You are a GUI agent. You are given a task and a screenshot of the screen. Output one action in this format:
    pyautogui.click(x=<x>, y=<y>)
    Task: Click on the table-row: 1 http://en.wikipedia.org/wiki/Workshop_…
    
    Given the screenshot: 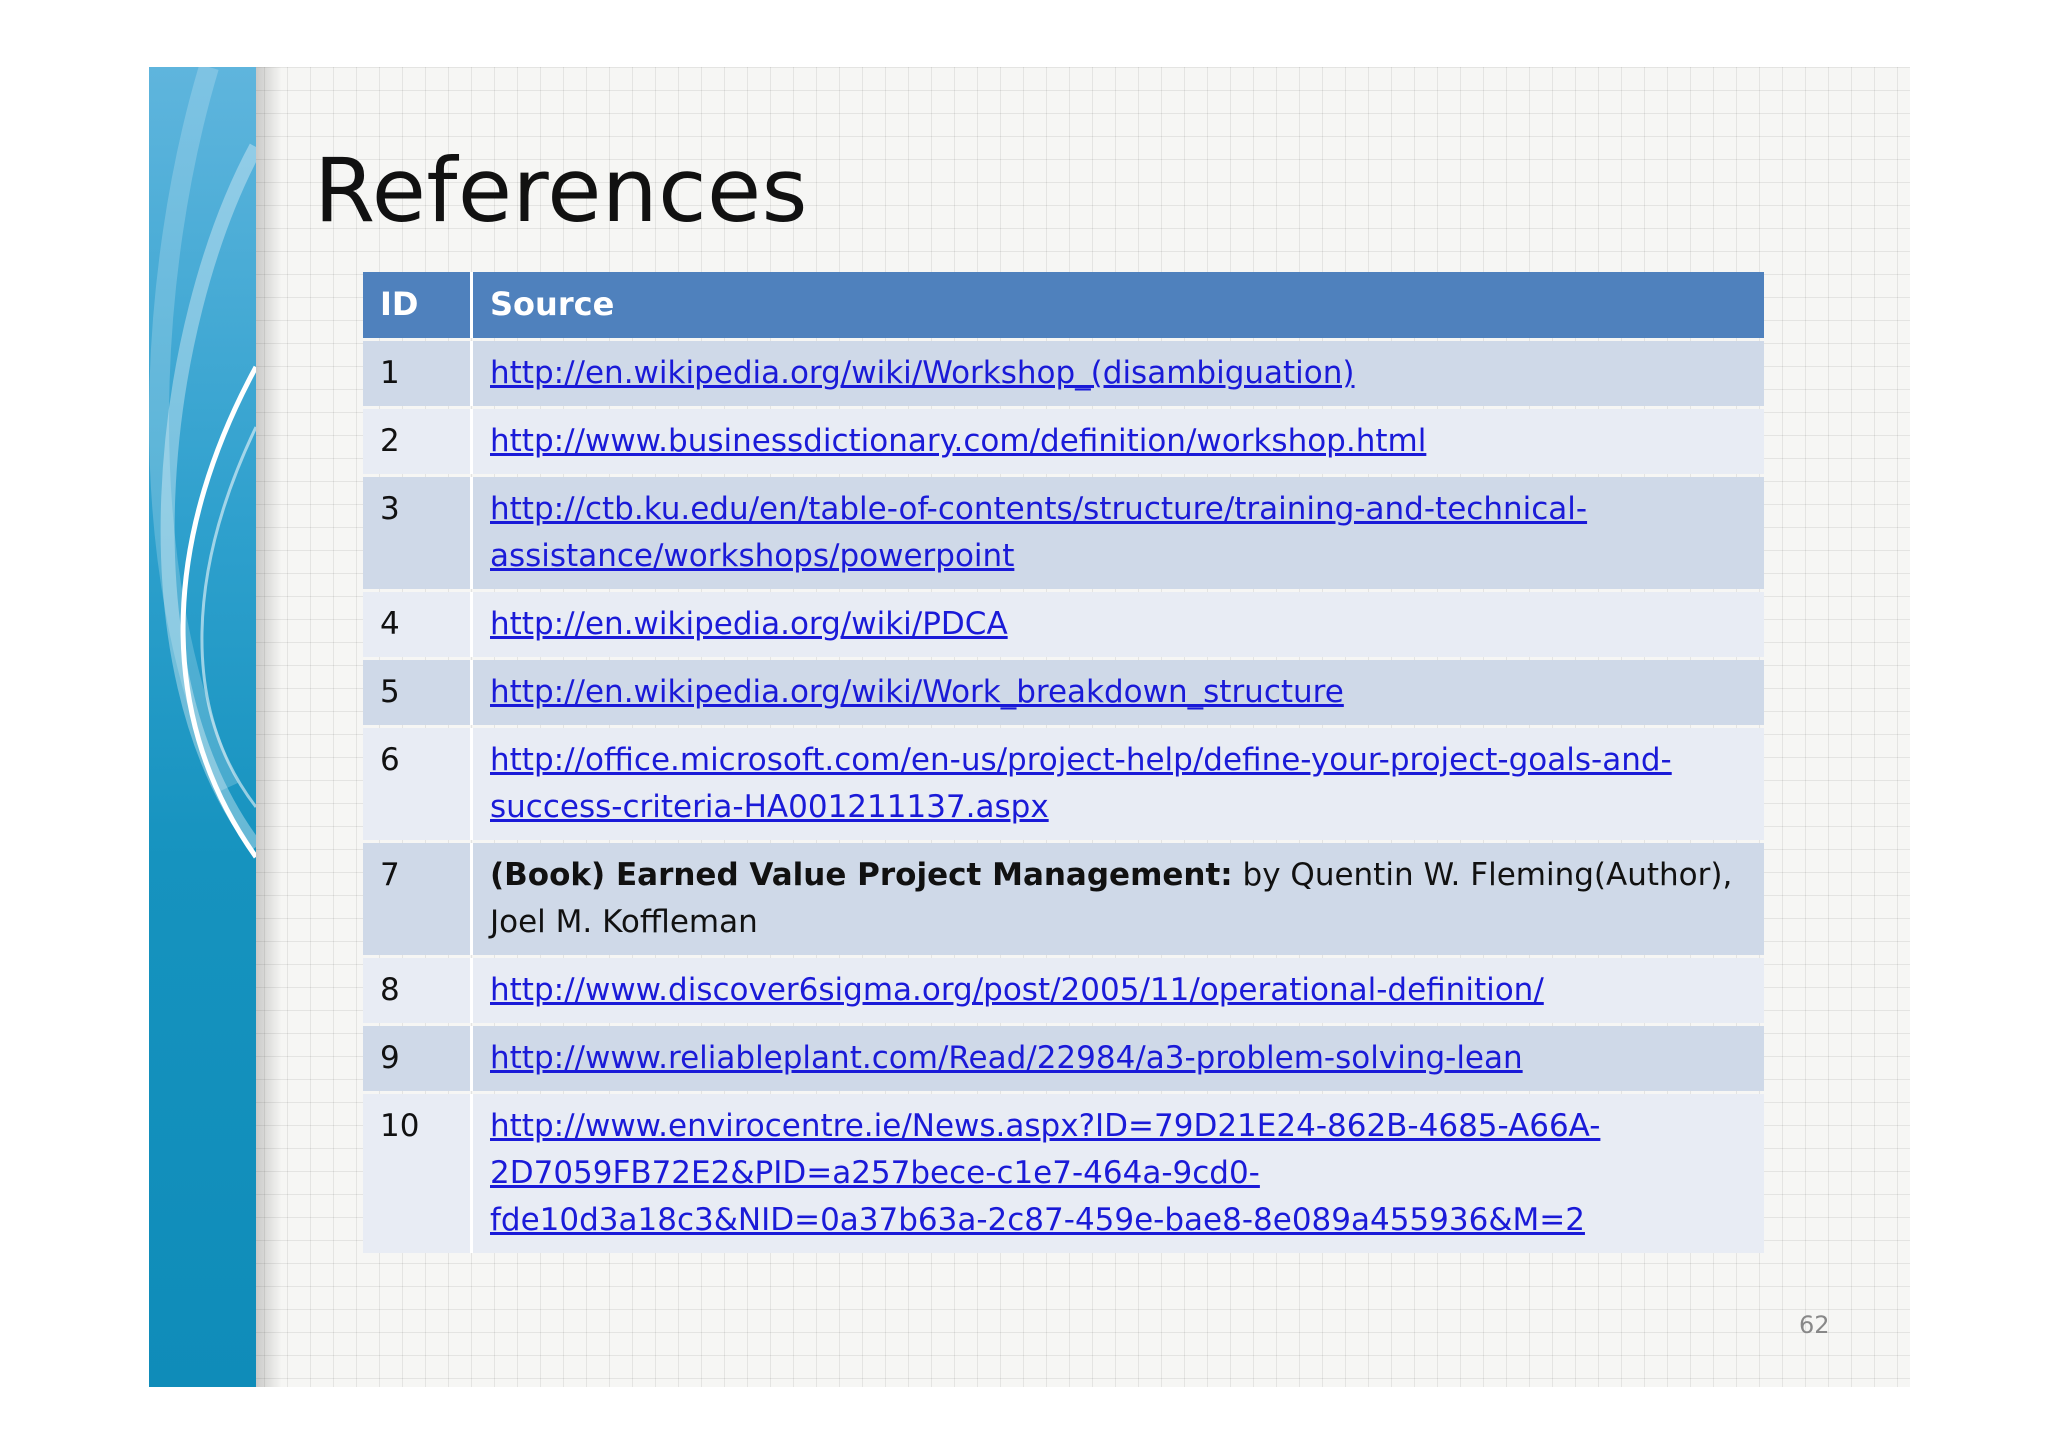 What is the action you would take?
    pyautogui.click(x=1063, y=373)
    